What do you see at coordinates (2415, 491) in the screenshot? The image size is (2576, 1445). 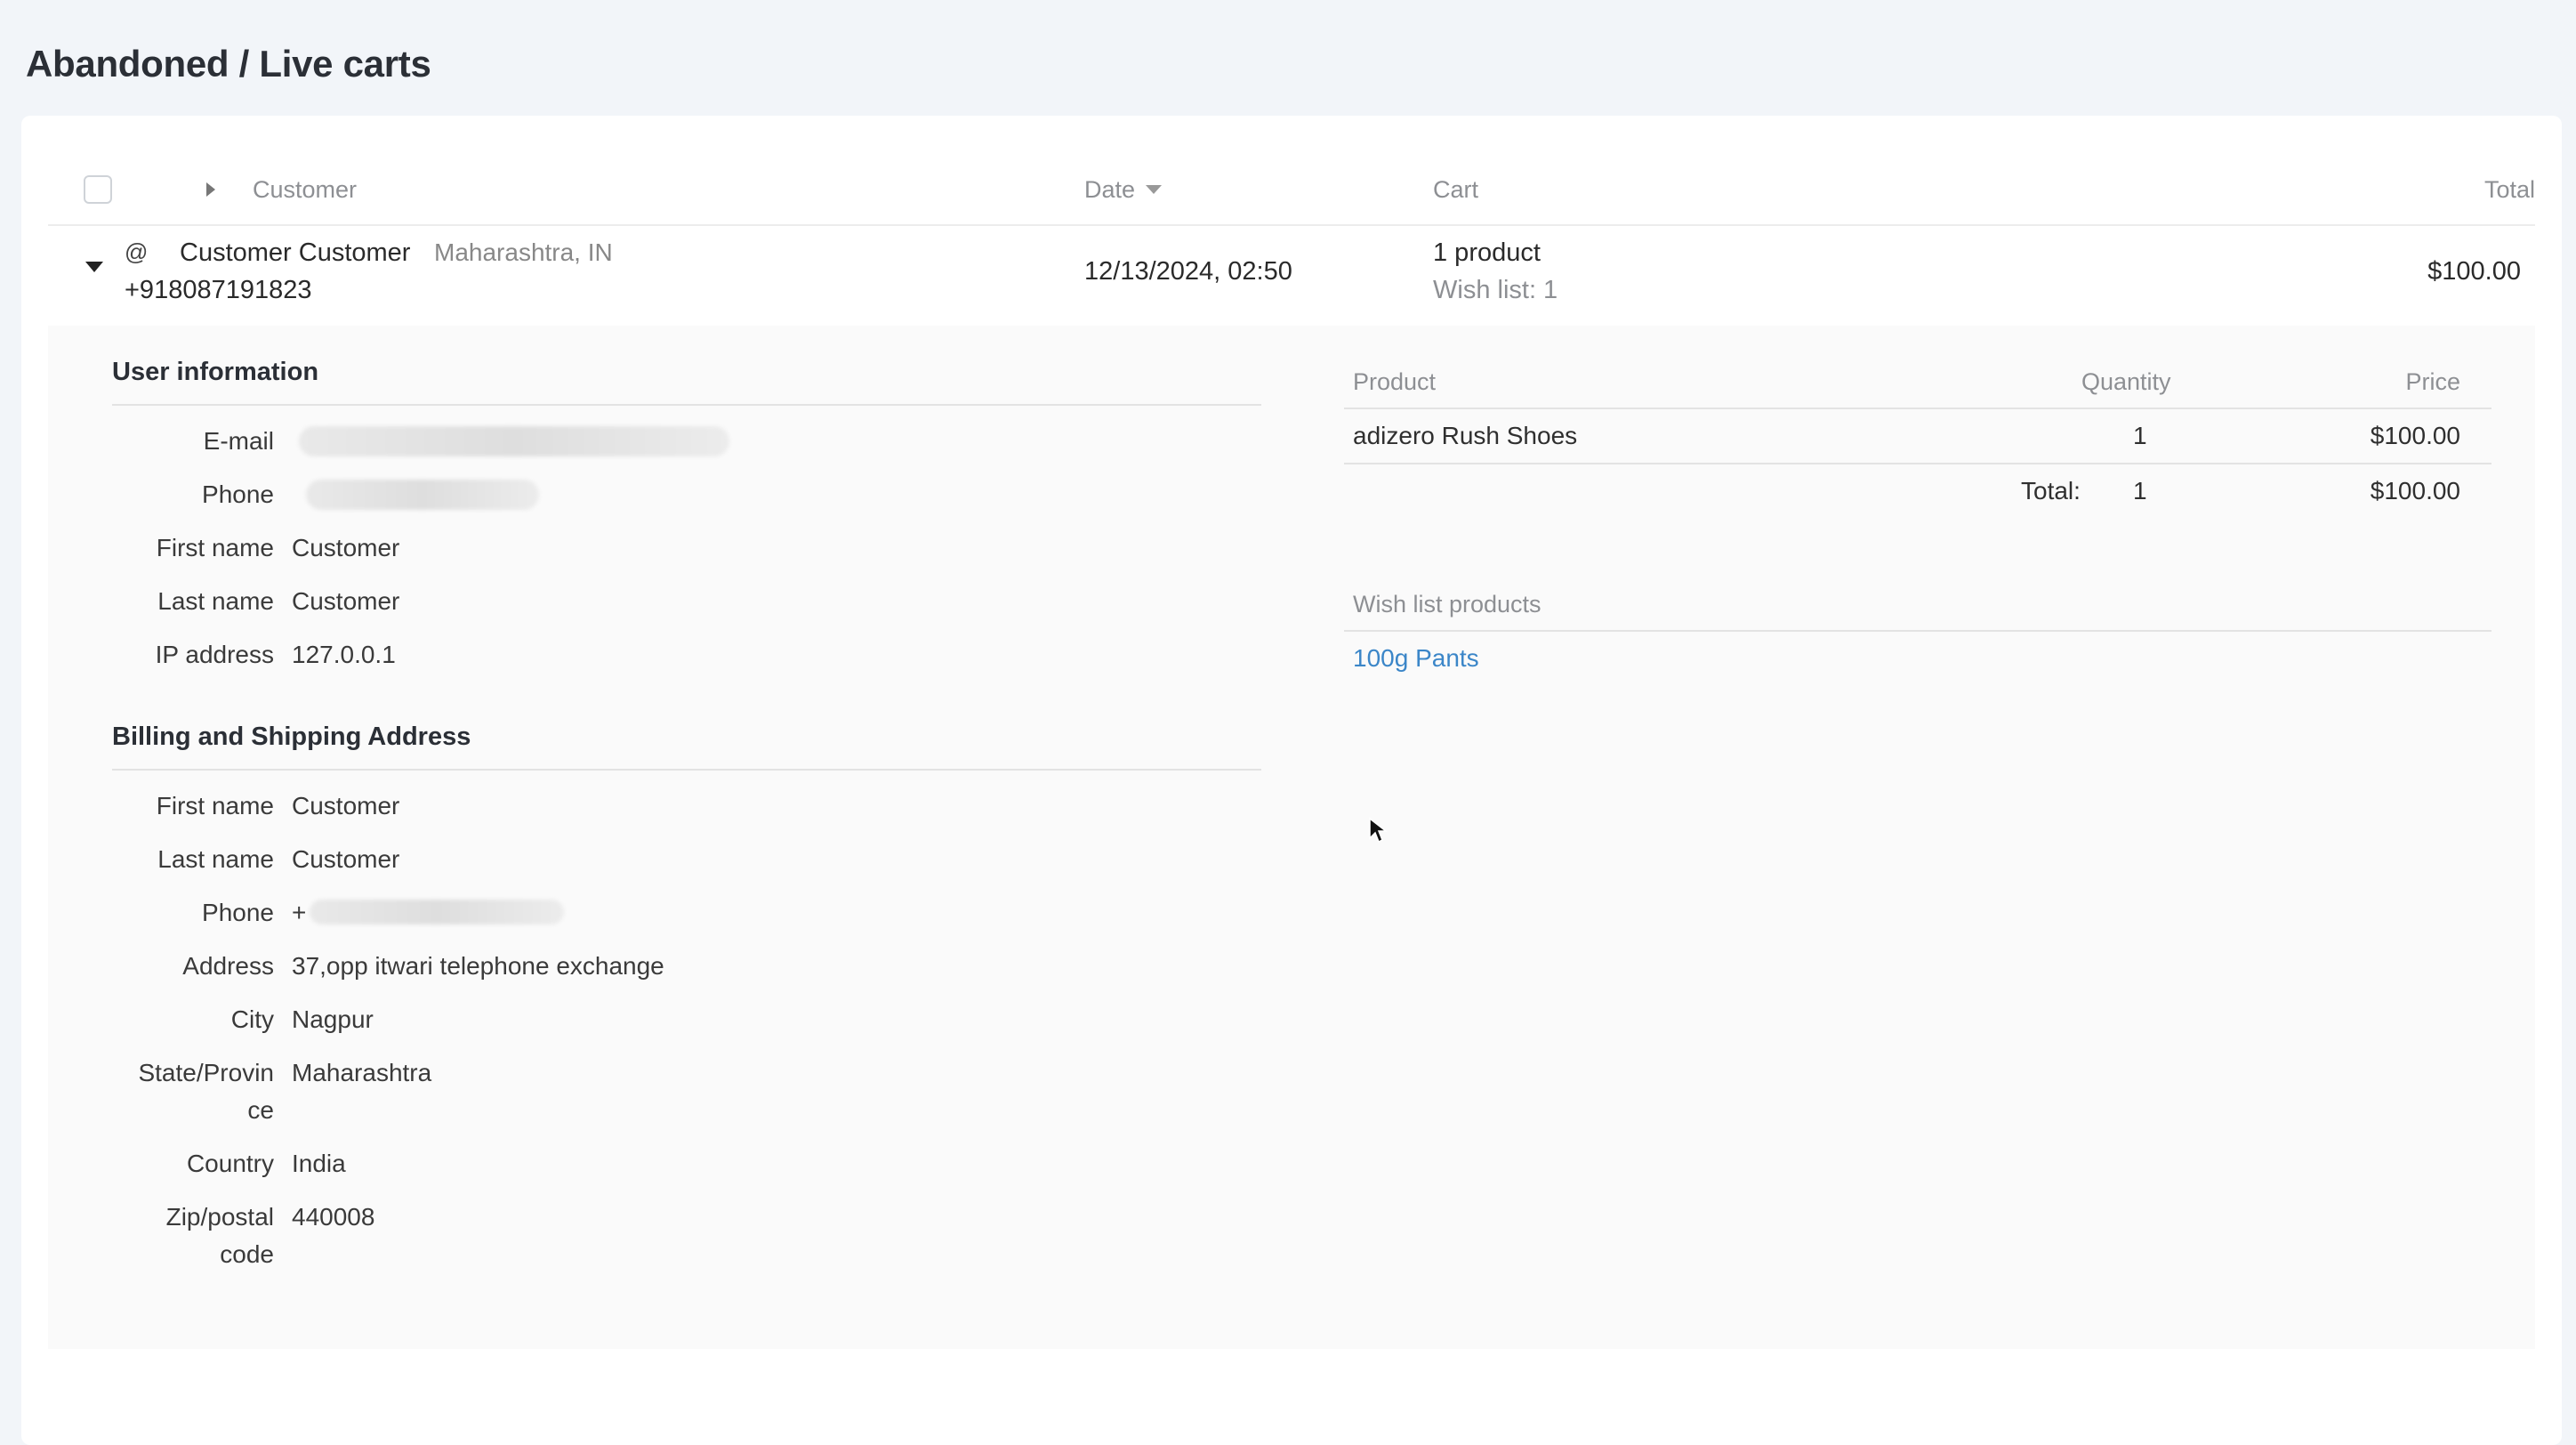 I see `products-total-price: $100.00` at bounding box center [2415, 491].